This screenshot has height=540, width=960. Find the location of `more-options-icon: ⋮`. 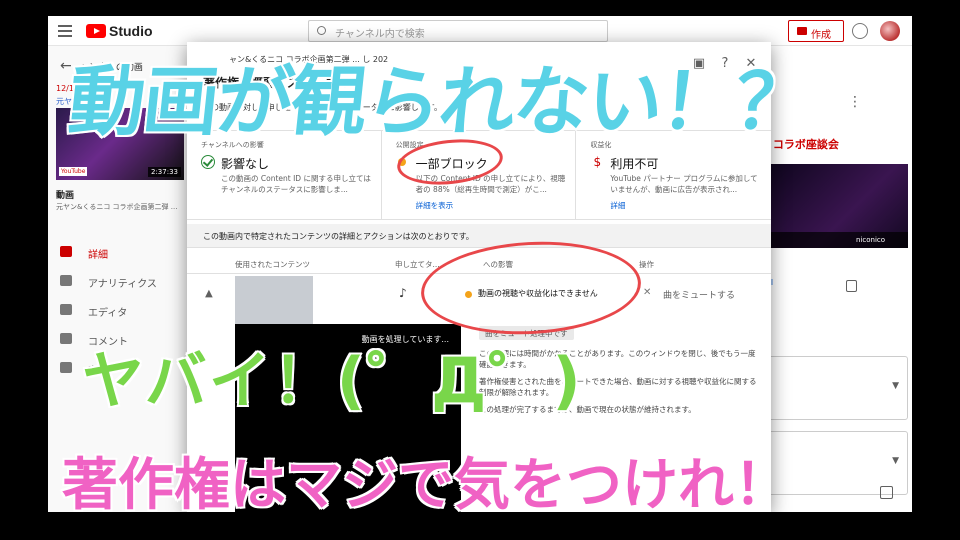

more-options-icon: ⋮ is located at coordinates (855, 102).